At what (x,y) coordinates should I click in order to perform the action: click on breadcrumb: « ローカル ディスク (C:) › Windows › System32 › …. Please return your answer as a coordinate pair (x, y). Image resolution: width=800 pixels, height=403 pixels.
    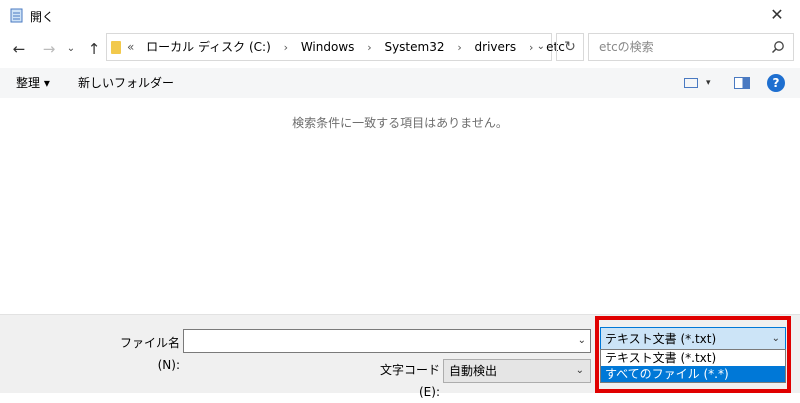
    Looking at the image, I should click on (346, 47).